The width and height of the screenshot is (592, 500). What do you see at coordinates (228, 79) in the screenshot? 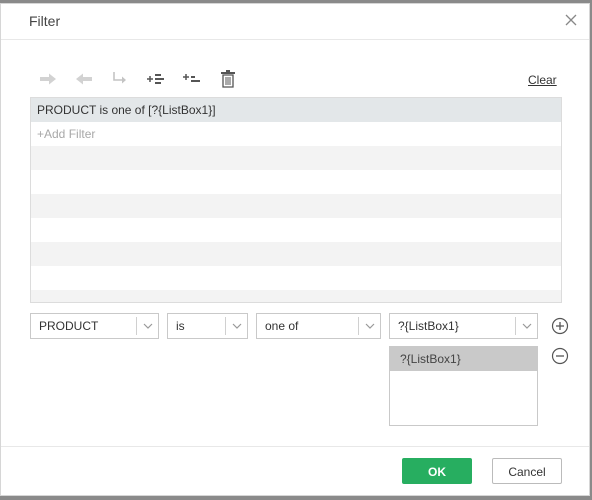
I see `trash-icon` at bounding box center [228, 79].